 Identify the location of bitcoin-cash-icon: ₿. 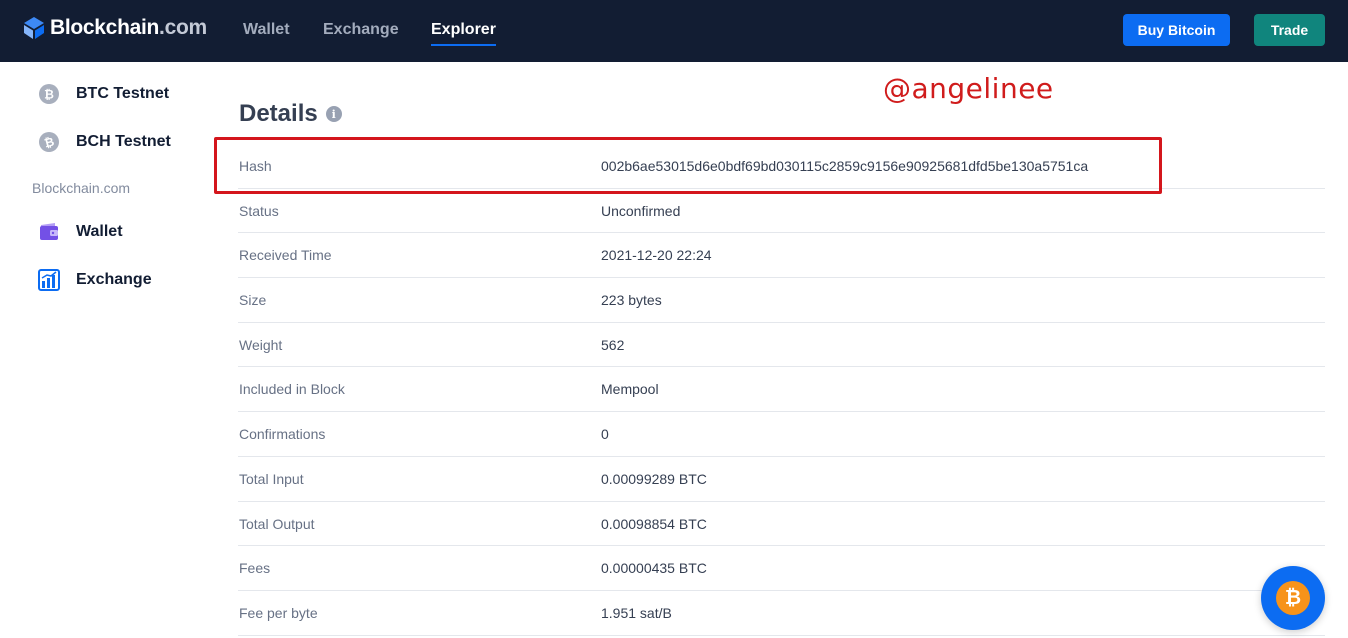
(49, 142).